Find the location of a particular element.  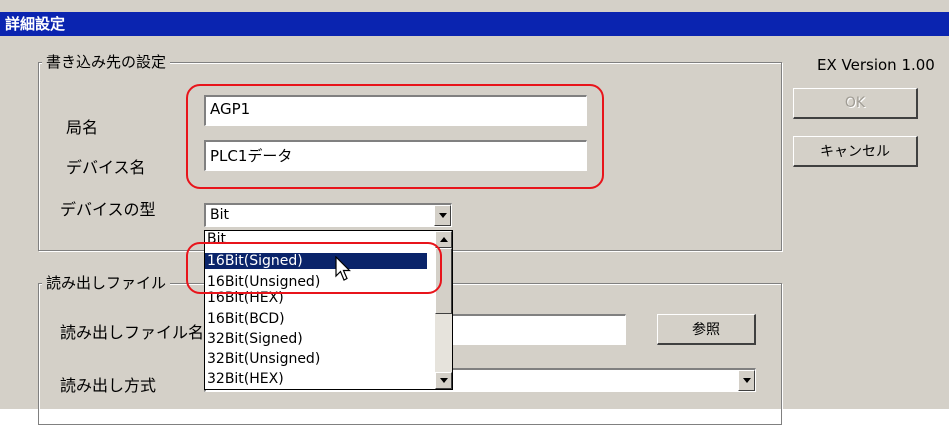

write-destination-group-title: 書き込み先の設定 is located at coordinates (106, 61).